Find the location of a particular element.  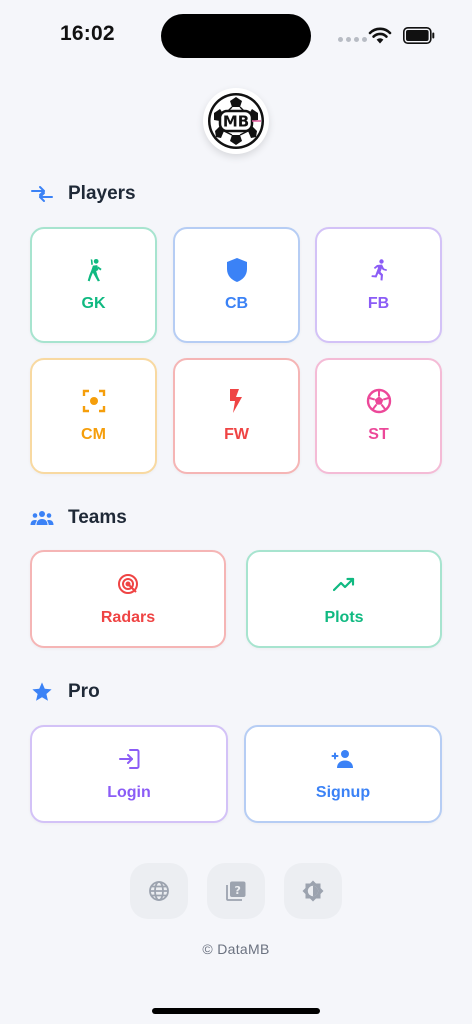

wifi-icon is located at coordinates (380, 35).